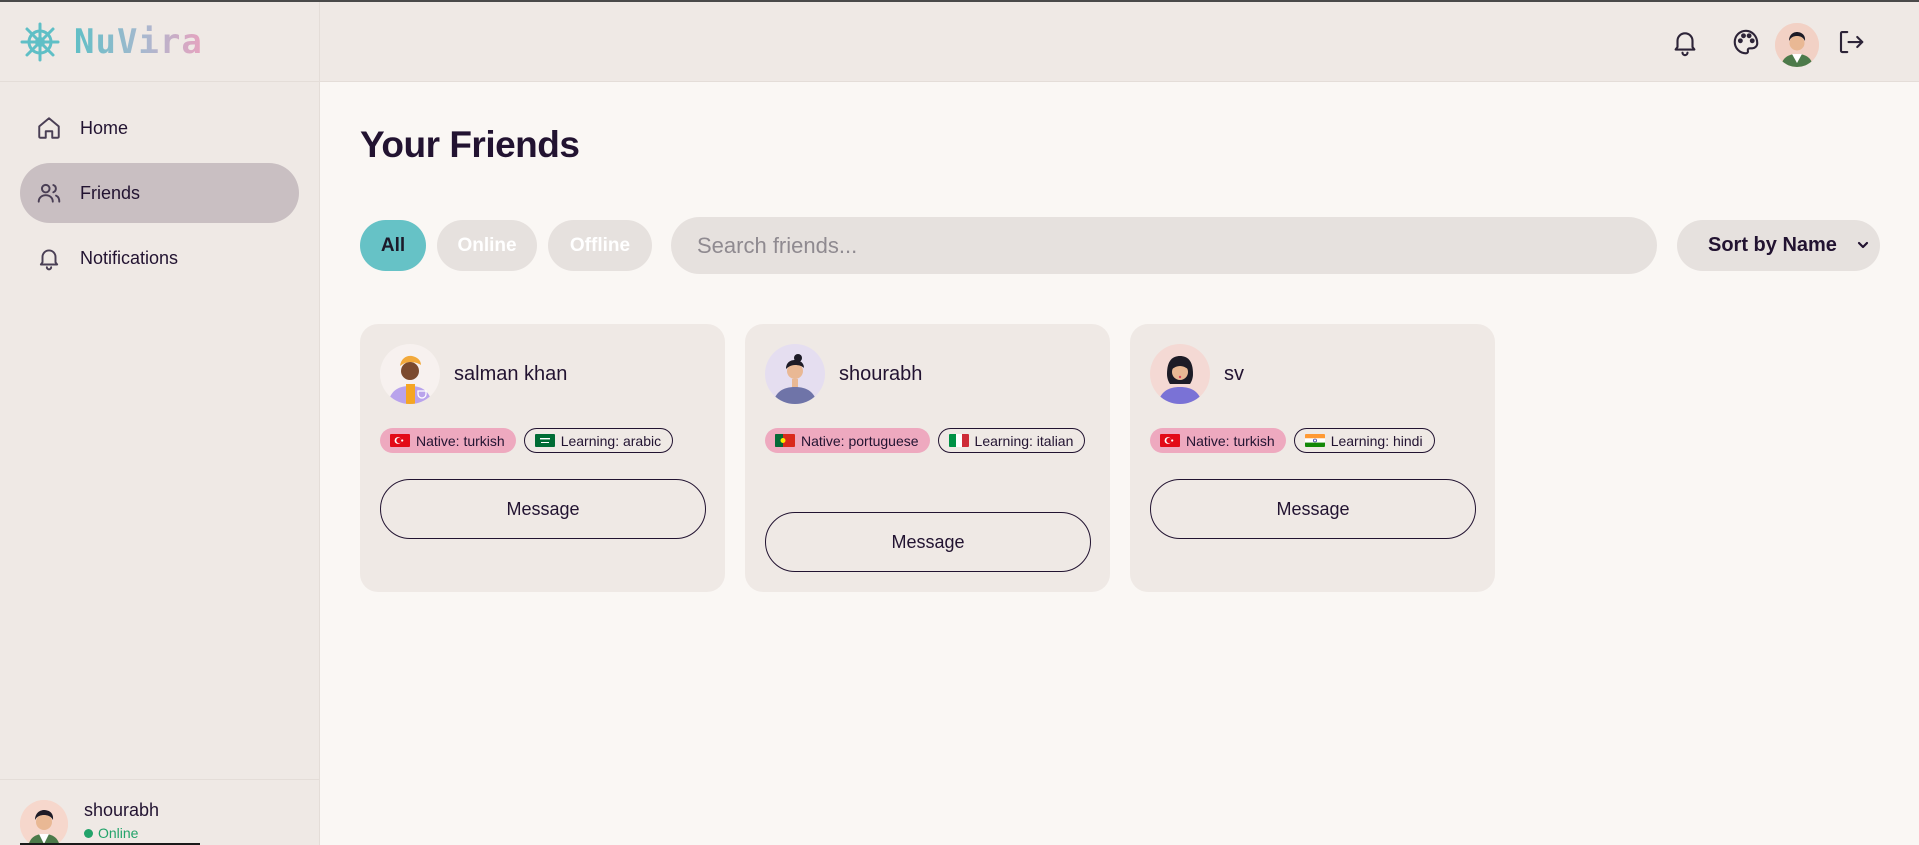 The image size is (1919, 845). What do you see at coordinates (1364, 440) in the screenshot?
I see `learning-language-badge: Learning: hindi` at bounding box center [1364, 440].